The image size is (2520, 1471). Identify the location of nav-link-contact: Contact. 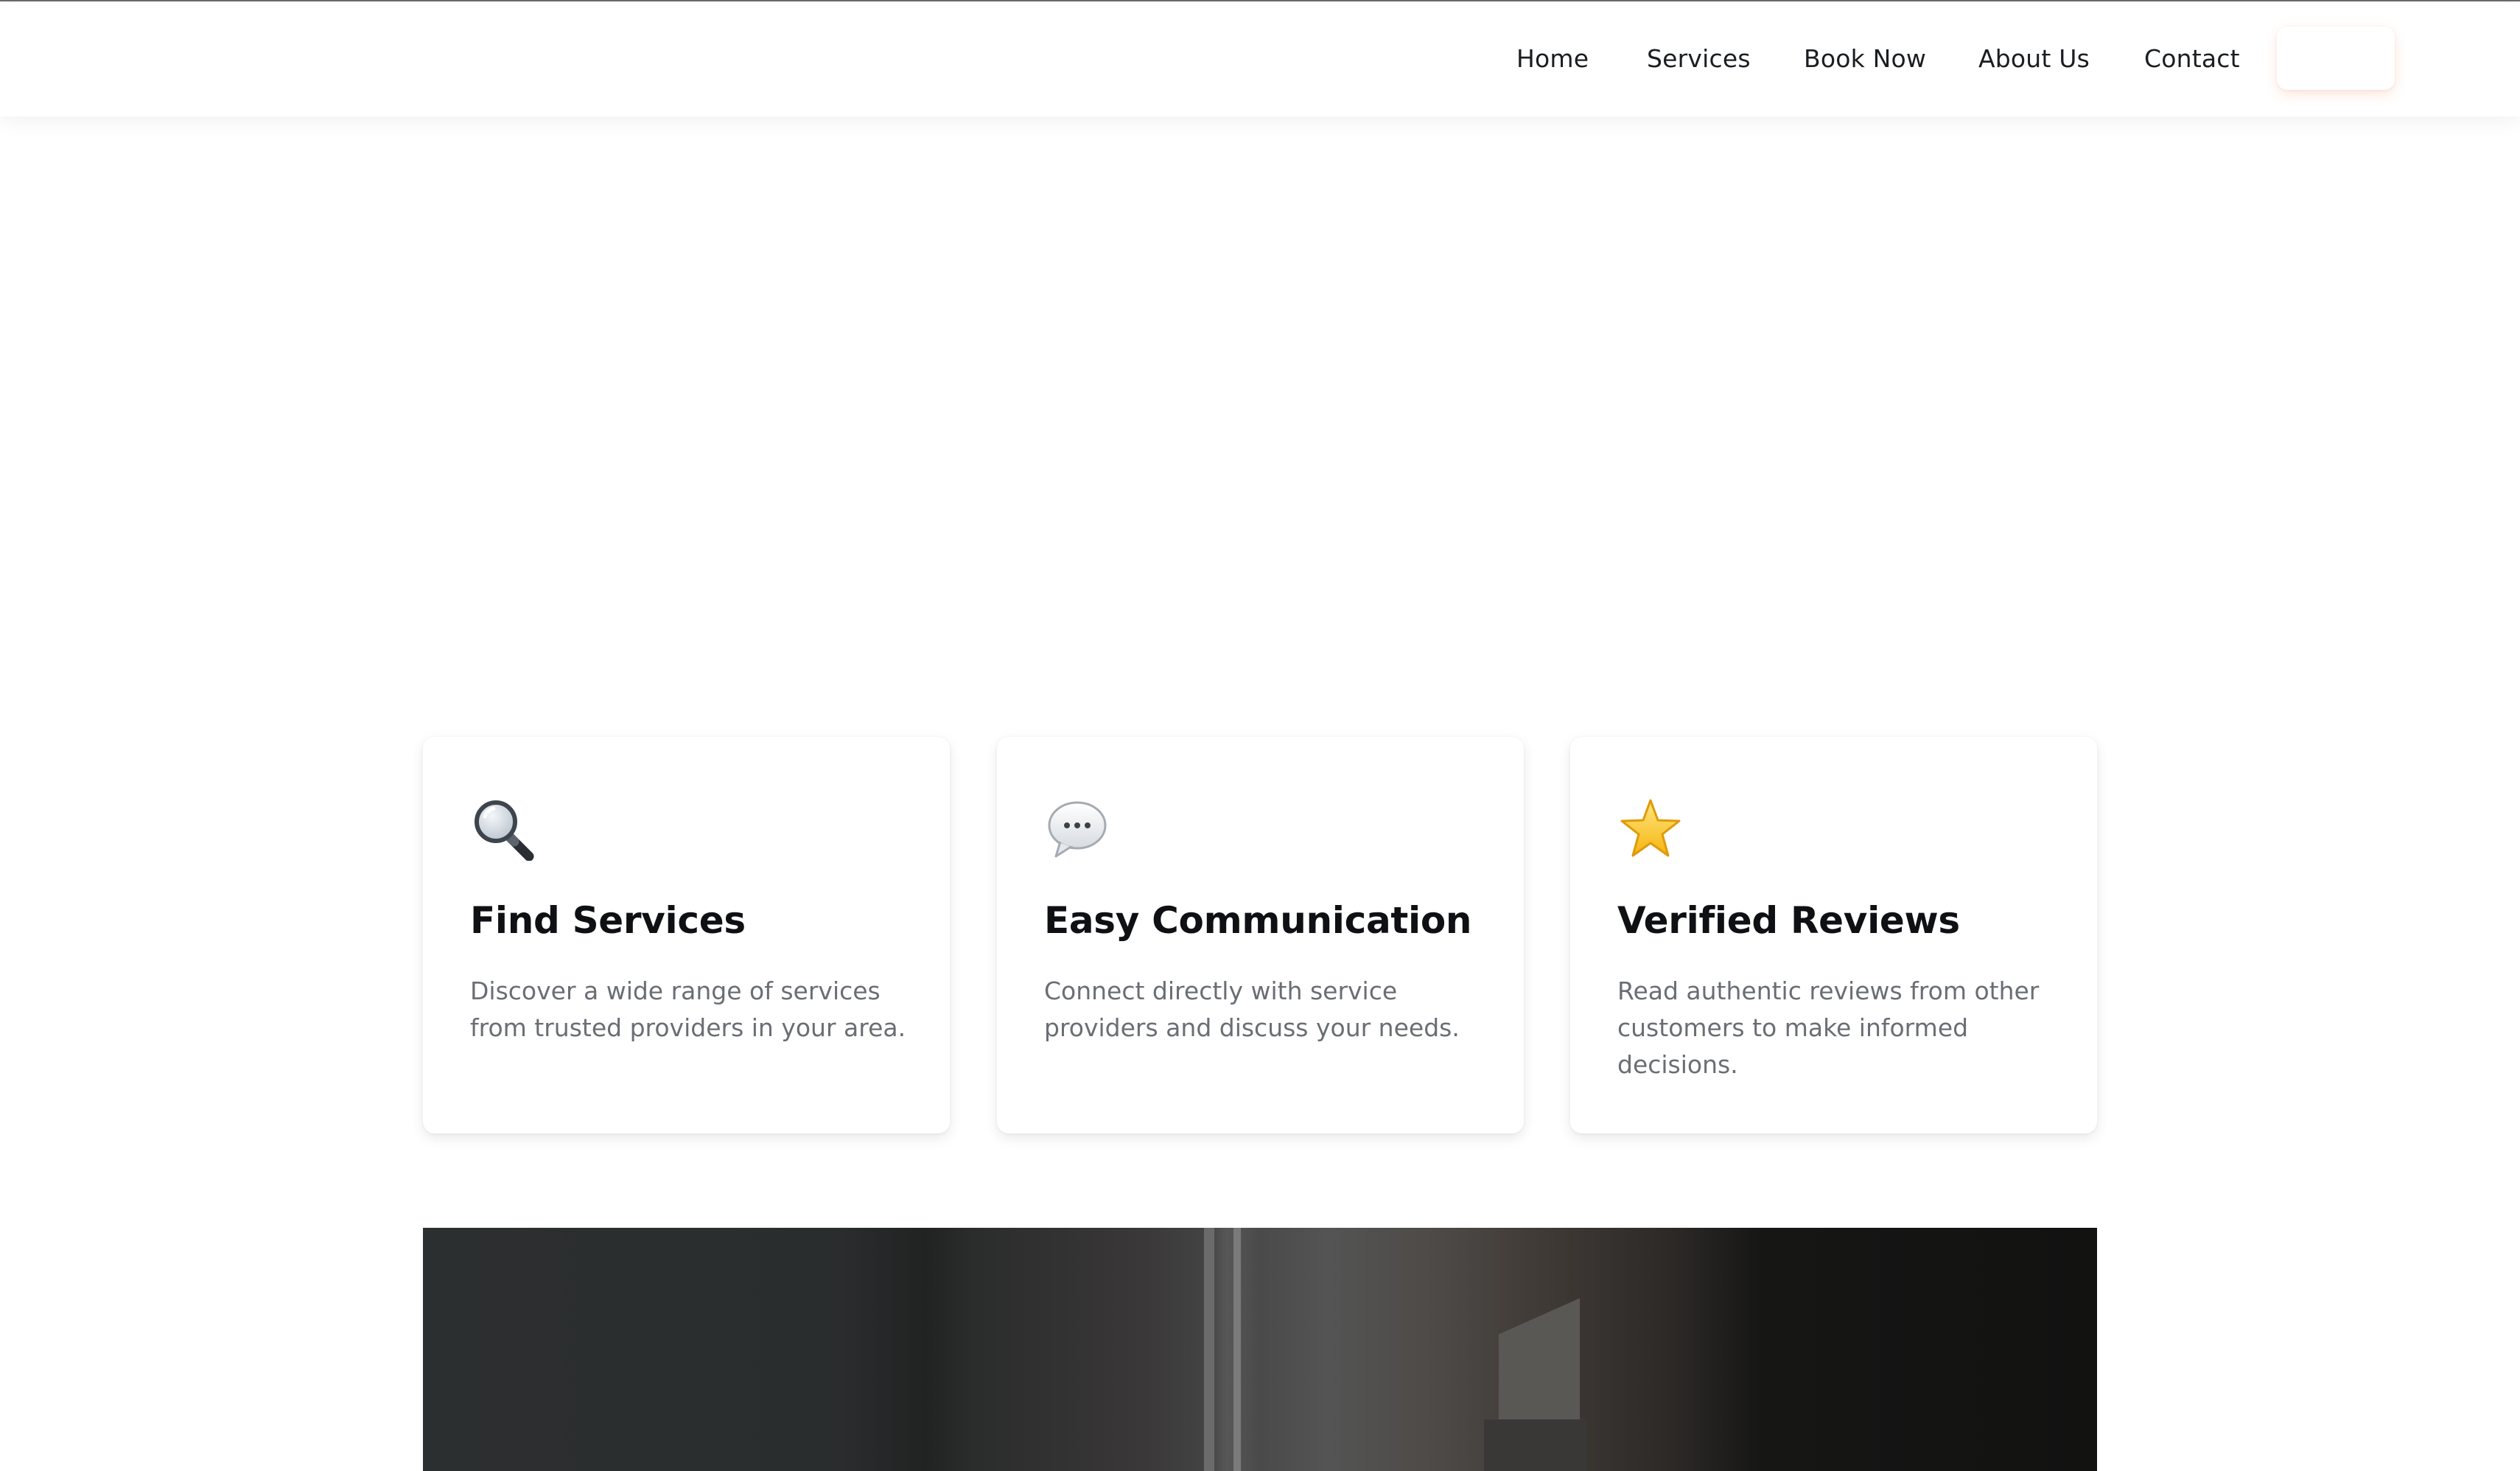
(2192, 58).